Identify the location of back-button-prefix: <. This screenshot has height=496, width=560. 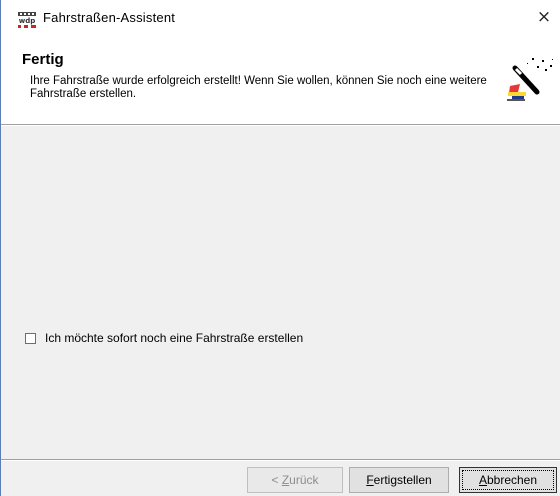
(276, 480).